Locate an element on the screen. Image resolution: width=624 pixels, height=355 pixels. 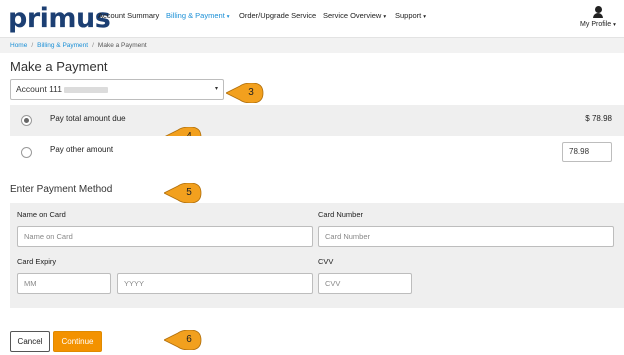
breadcrumb-home: Home is located at coordinates (18, 45).